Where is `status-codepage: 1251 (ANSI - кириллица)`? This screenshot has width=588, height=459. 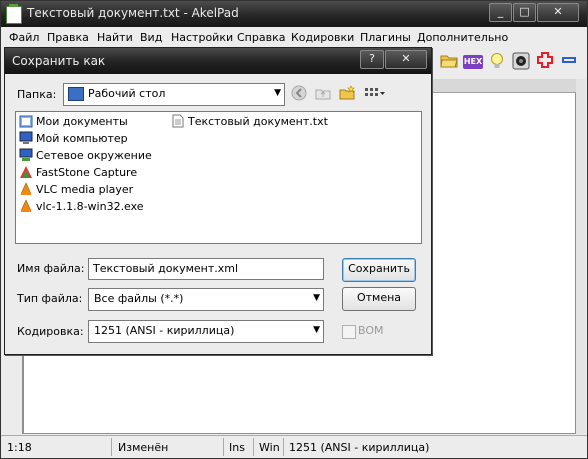
status-codepage: 1251 (ANSI - кириллица) is located at coordinates (359, 447).